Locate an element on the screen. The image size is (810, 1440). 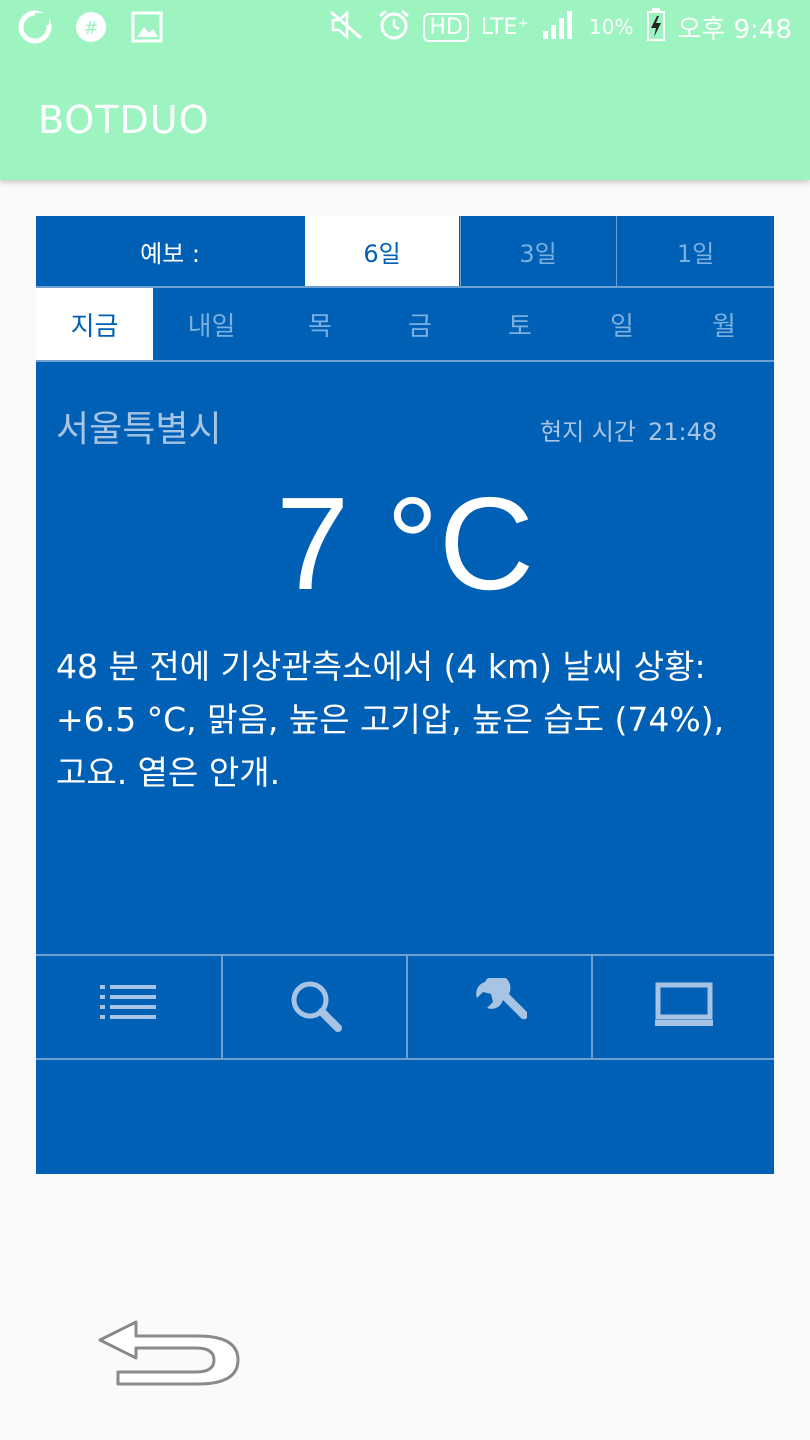
status-bar: # HD LTE⁺ 10% 오후 9:48 is located at coordinates (405, 30).